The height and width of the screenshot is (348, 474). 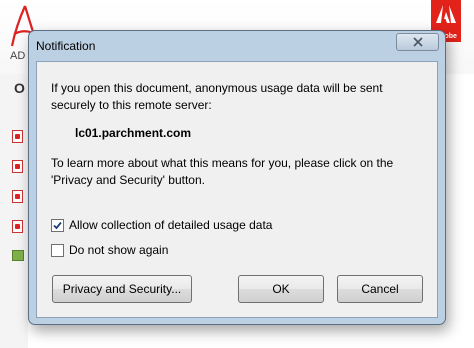 What do you see at coordinates (237, 46) in the screenshot?
I see `dialog-titlebar: Notification` at bounding box center [237, 46].